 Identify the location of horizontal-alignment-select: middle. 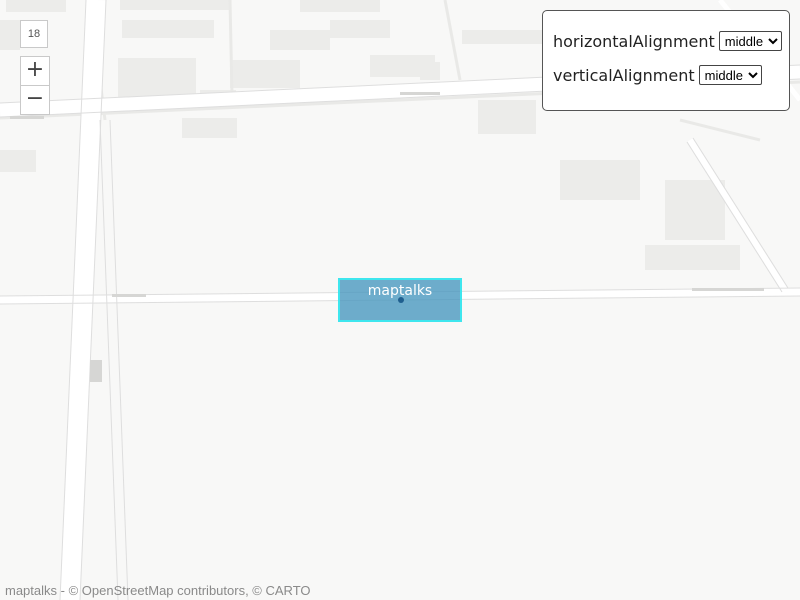
(750, 41).